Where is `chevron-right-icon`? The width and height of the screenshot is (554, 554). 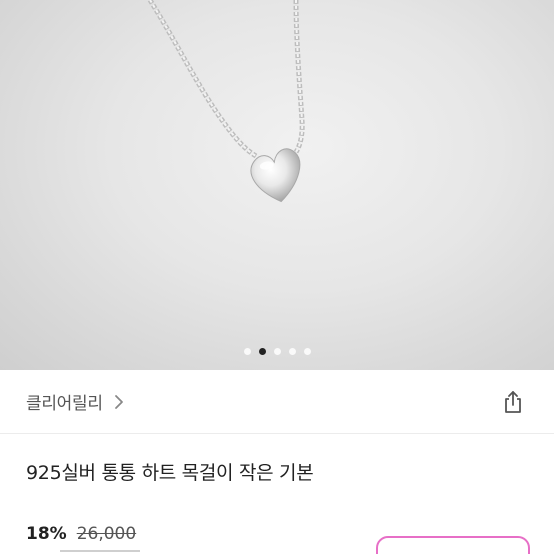
chevron-right-icon is located at coordinates (118, 401).